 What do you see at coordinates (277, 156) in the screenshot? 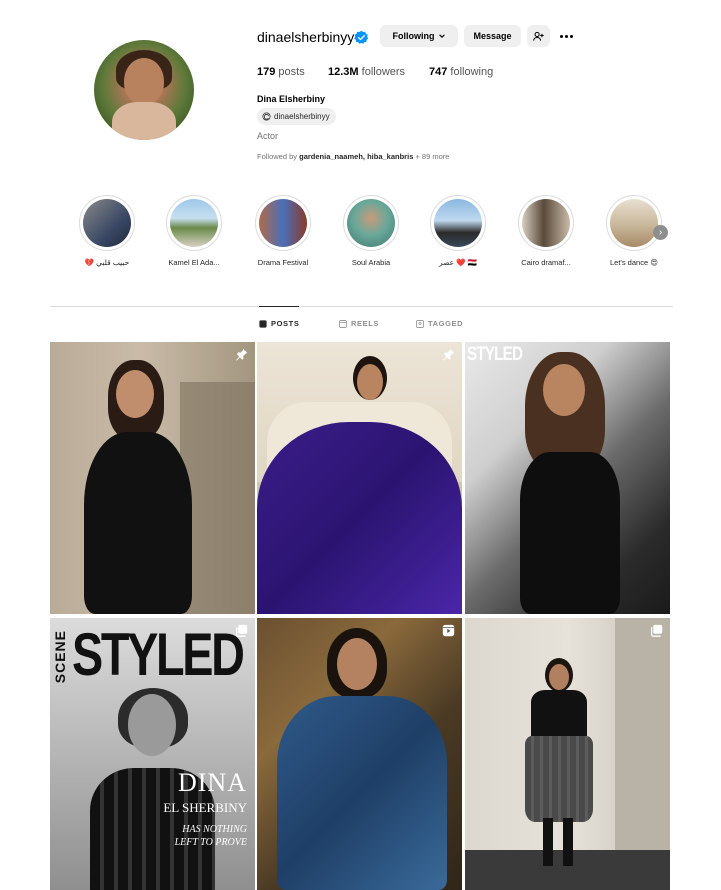
I see `followed-by-prefix: Followed by` at bounding box center [277, 156].